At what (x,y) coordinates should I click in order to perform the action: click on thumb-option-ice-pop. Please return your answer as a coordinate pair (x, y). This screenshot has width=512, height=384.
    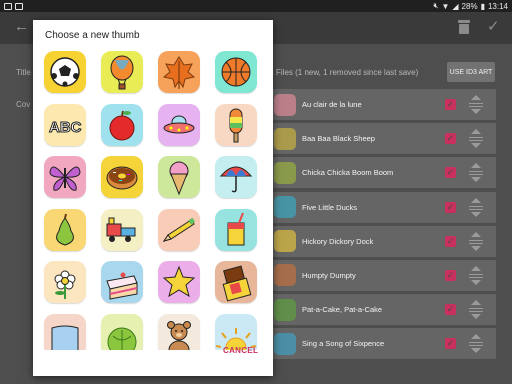
    Looking at the image, I should click on (236, 124).